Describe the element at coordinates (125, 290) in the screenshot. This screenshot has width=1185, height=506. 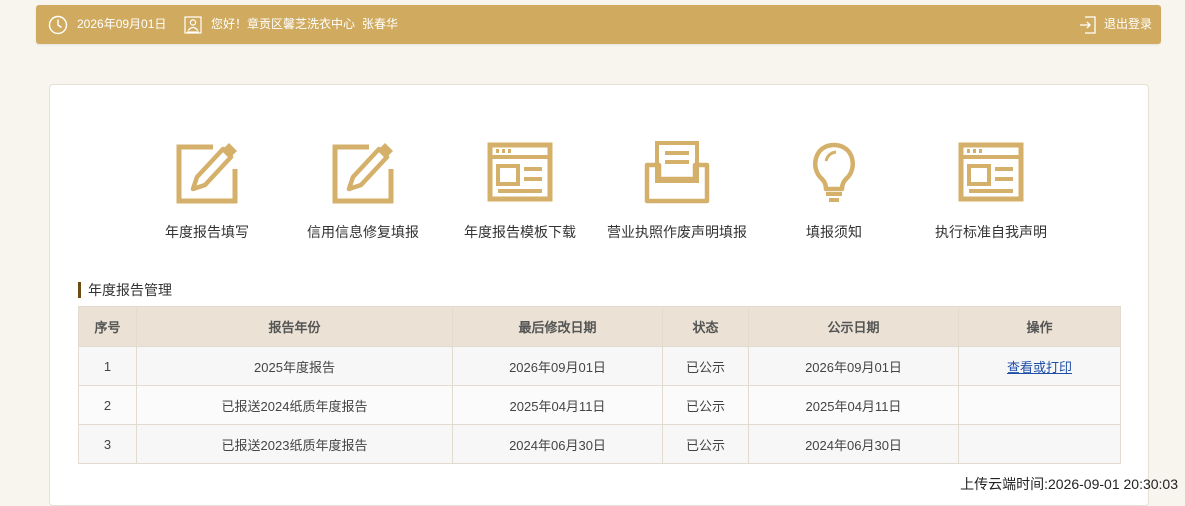
I see `section-title: 年度报告管理` at that location.